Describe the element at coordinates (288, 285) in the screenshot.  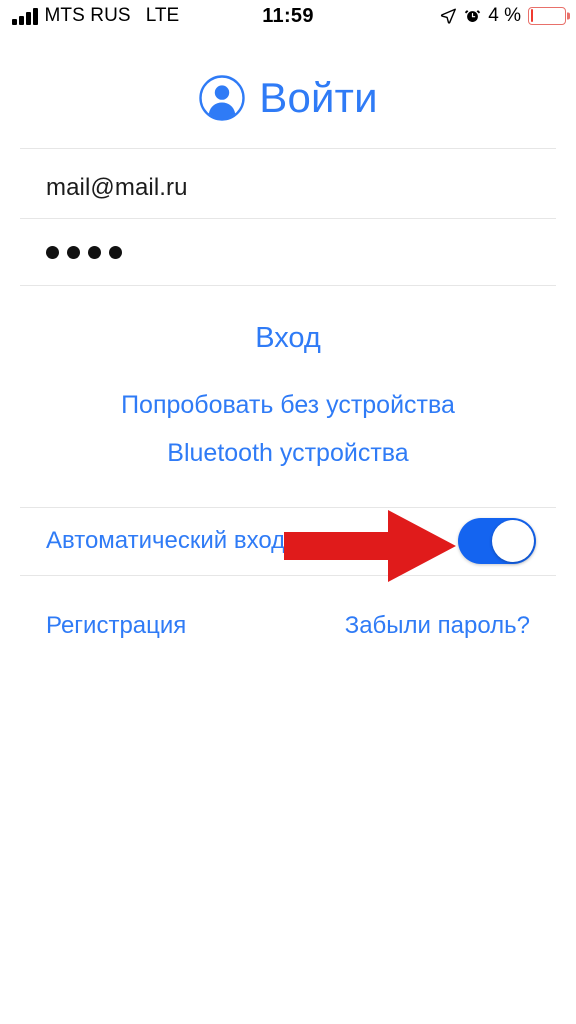
I see `separator-password` at that location.